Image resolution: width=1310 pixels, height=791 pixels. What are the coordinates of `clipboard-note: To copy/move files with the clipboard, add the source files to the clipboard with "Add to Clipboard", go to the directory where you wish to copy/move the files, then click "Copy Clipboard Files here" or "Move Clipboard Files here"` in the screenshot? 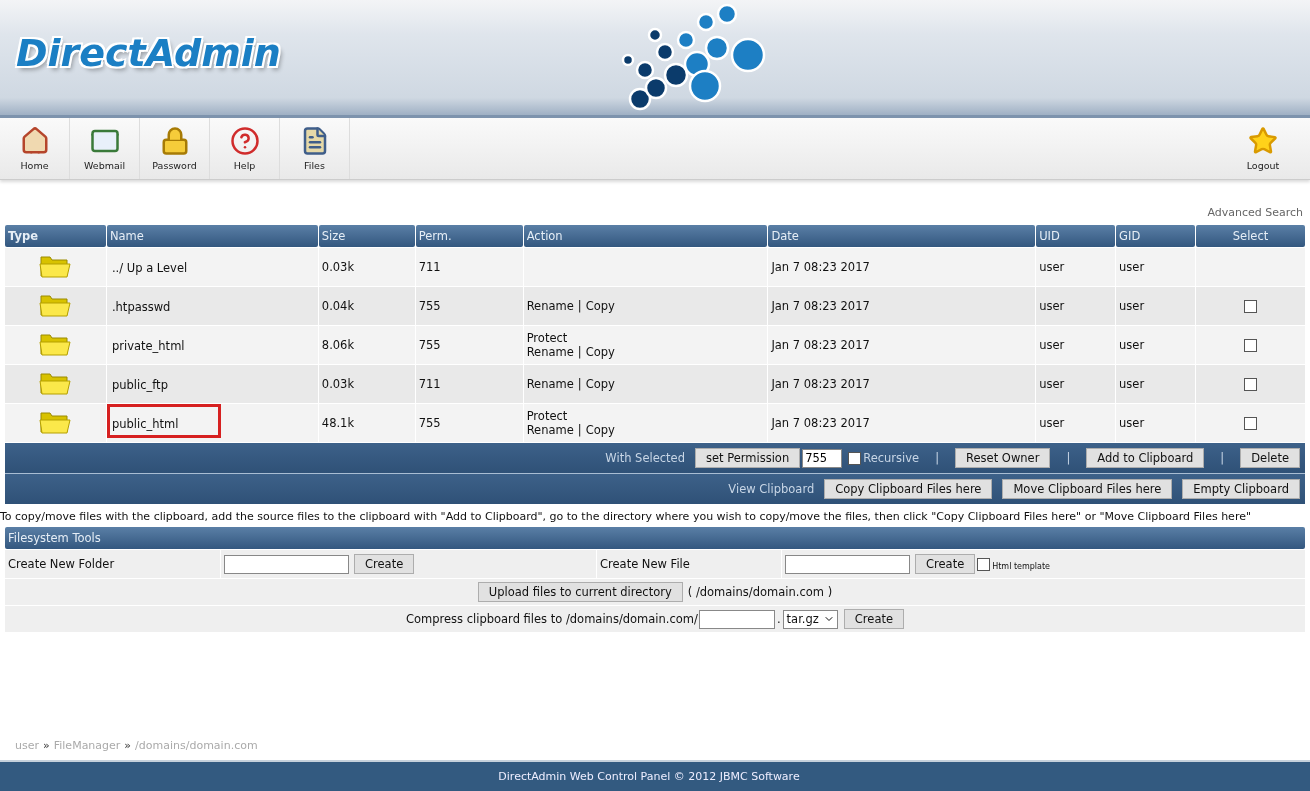 It's located at (626, 517).